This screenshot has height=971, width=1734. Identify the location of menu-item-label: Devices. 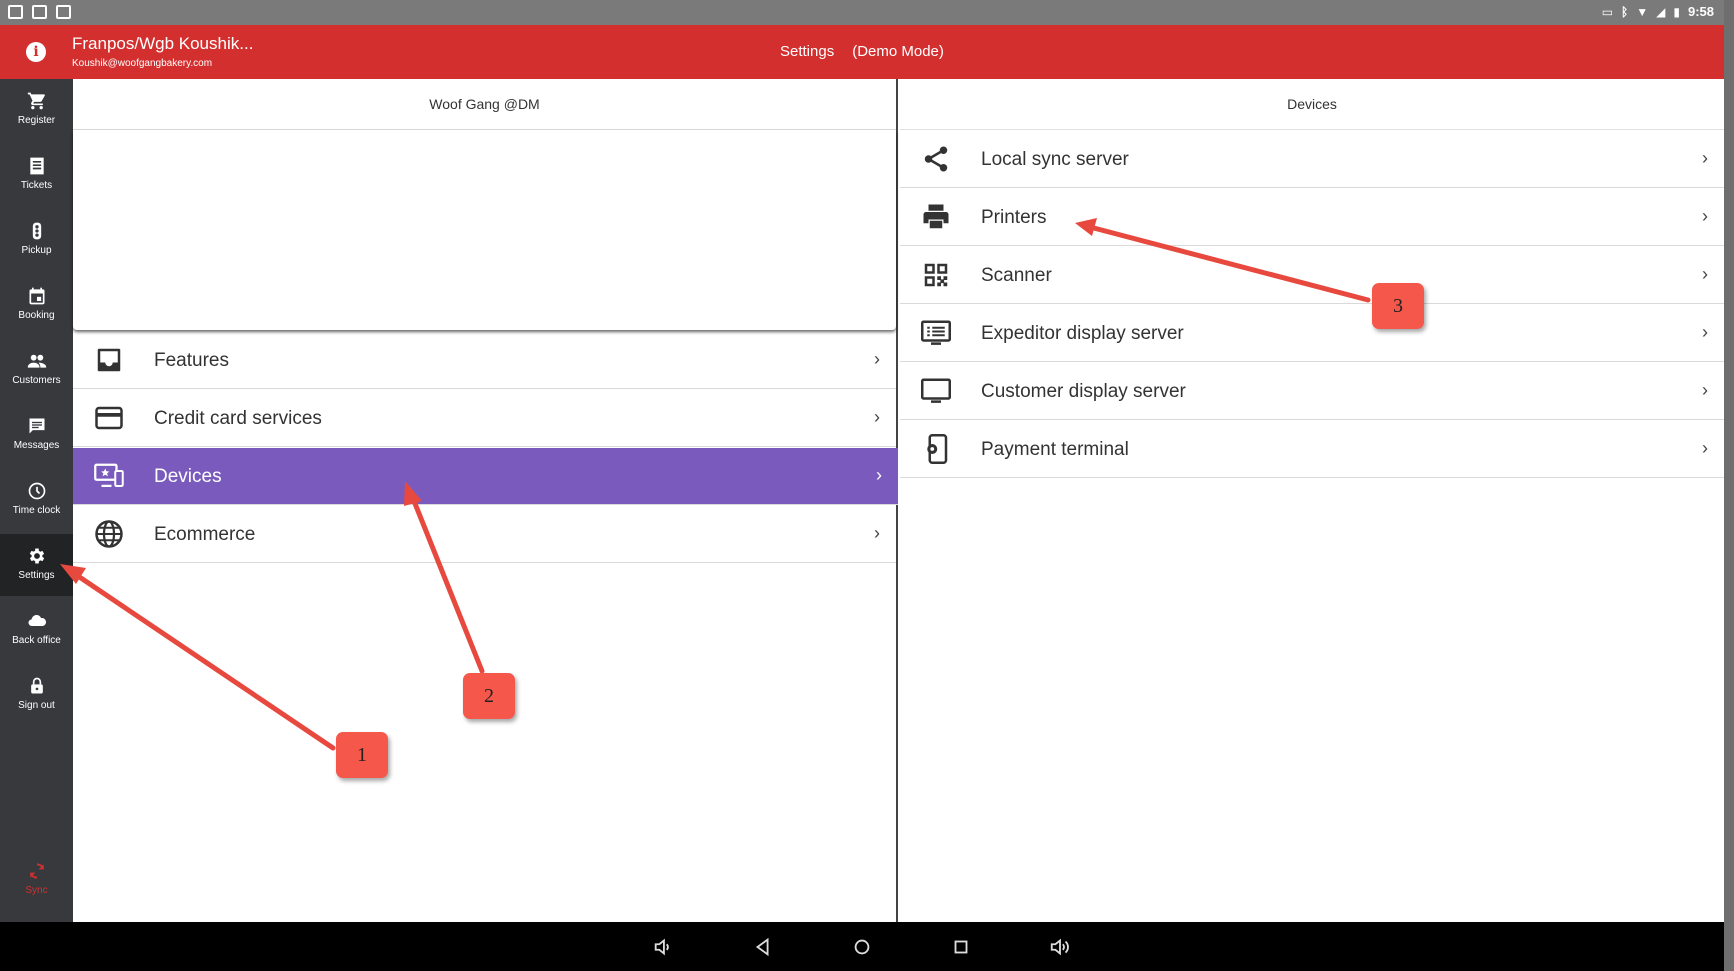
(188, 476).